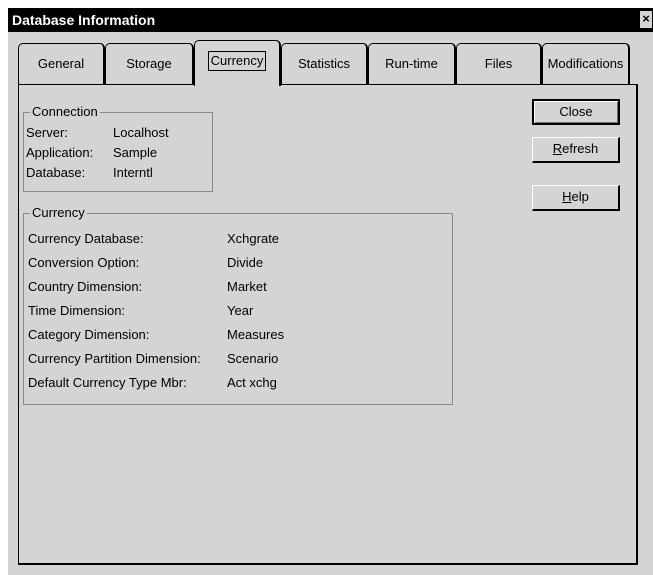  I want to click on help-mnemonic: H, so click(567, 196).